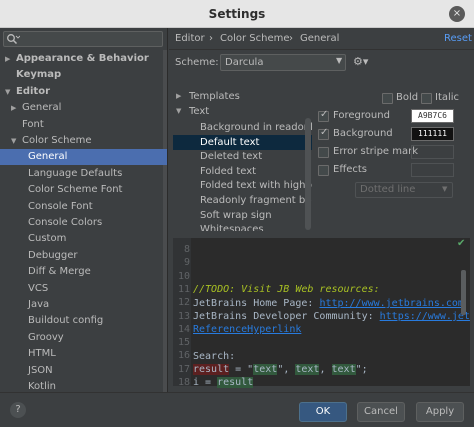  I want to click on sidebar-item: General, so click(83, 157).